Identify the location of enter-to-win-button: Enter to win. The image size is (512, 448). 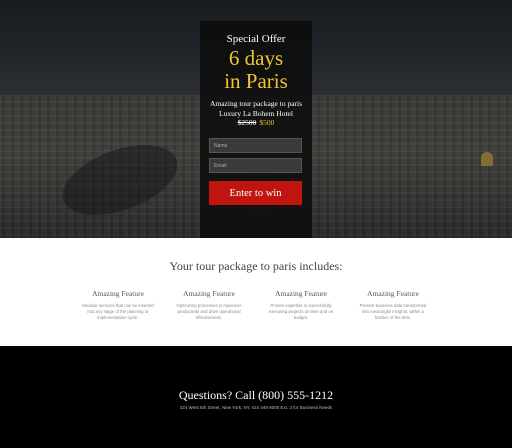
(255, 193).